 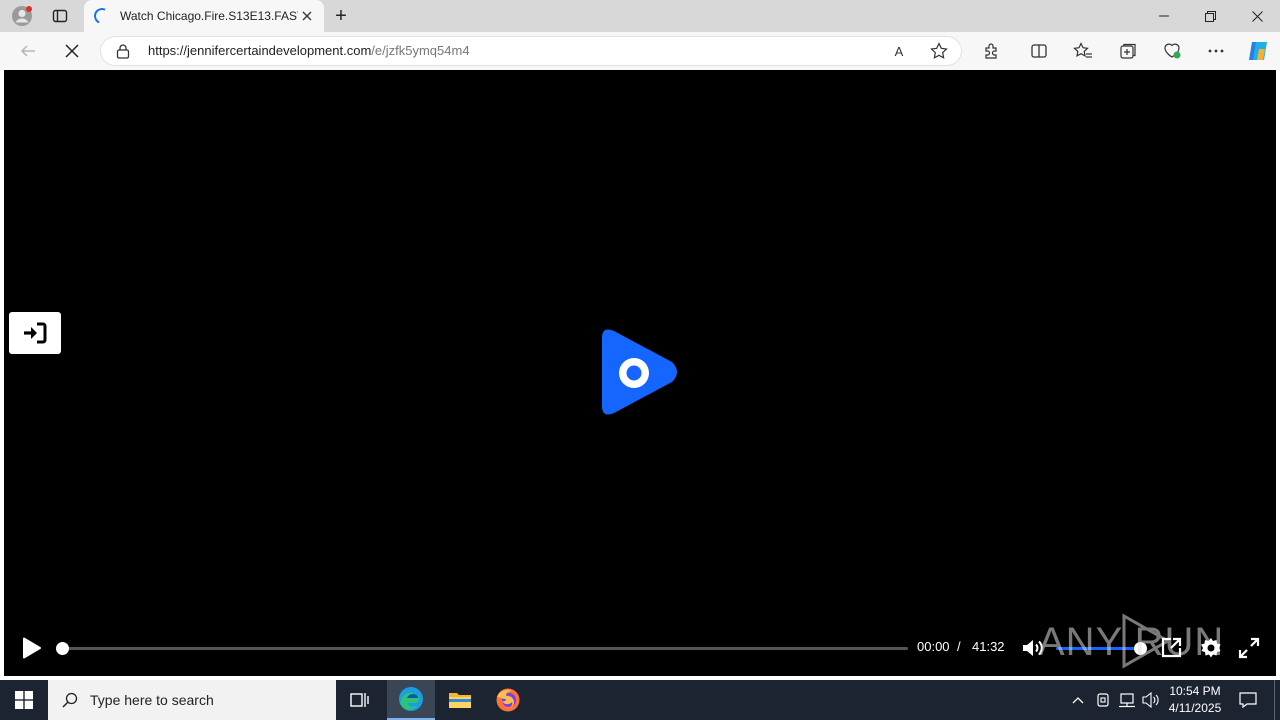 I want to click on profile-button, so click(x=22, y=16).